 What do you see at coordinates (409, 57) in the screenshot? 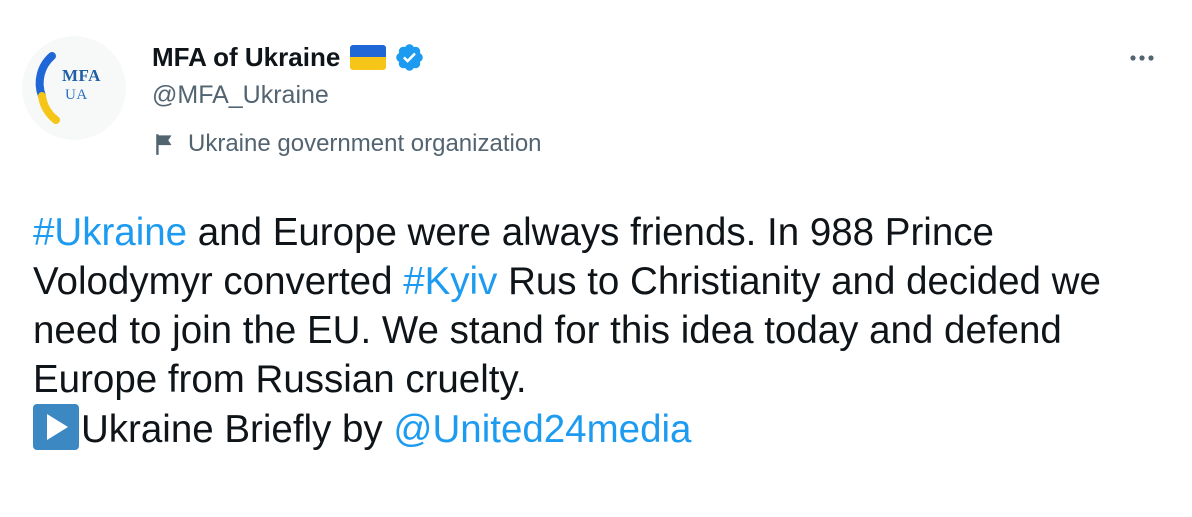
I see `verified-badge-icon` at bounding box center [409, 57].